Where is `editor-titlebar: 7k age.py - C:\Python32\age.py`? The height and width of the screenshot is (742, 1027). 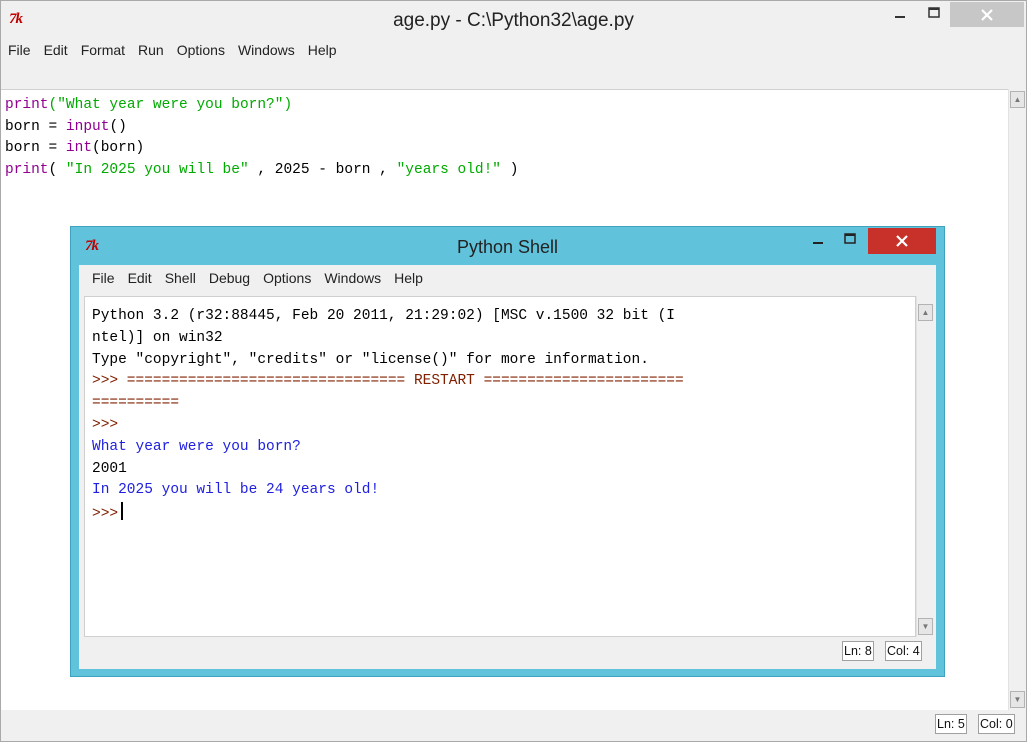 editor-titlebar: 7k age.py - C:\Python32\age.py is located at coordinates (513, 20).